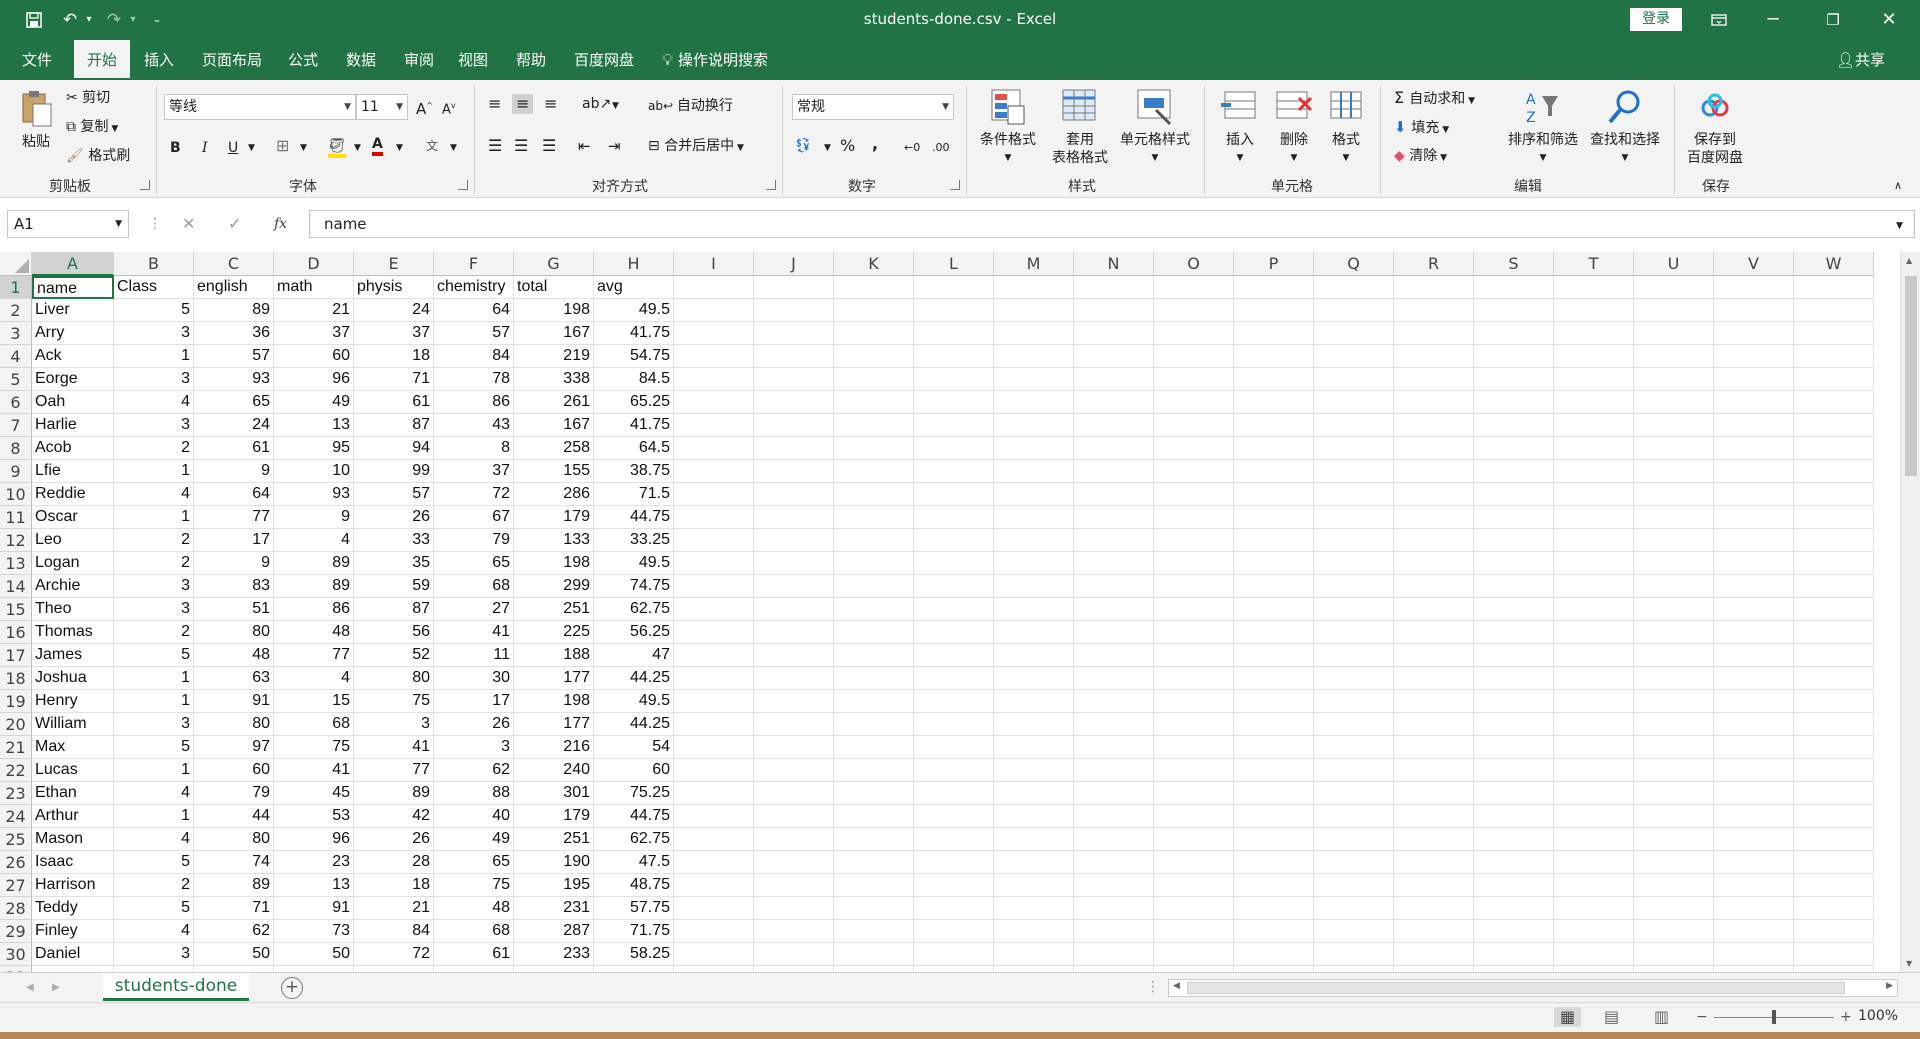 The height and width of the screenshot is (1039, 1920). I want to click on active-cell: name, so click(73, 287).